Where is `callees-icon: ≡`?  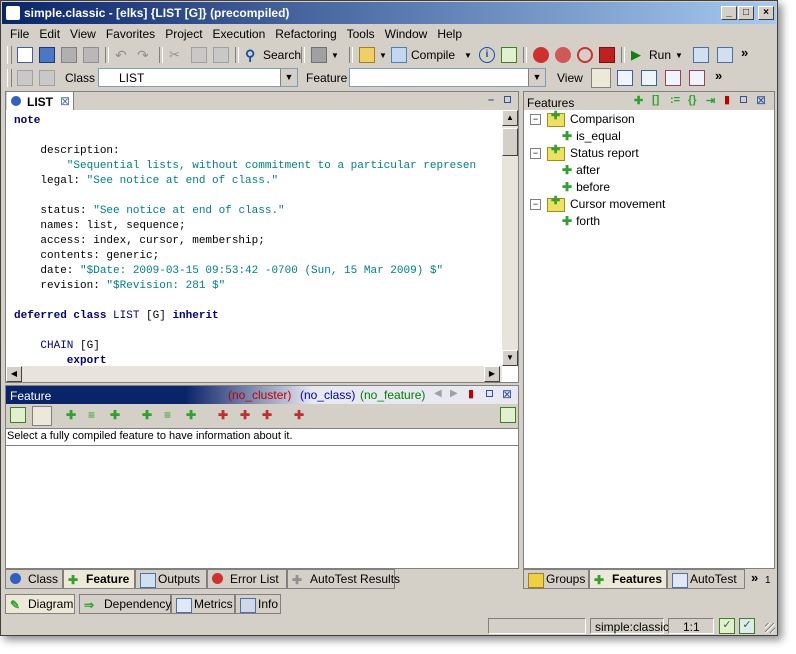 callees-icon: ≡ is located at coordinates (96, 416).